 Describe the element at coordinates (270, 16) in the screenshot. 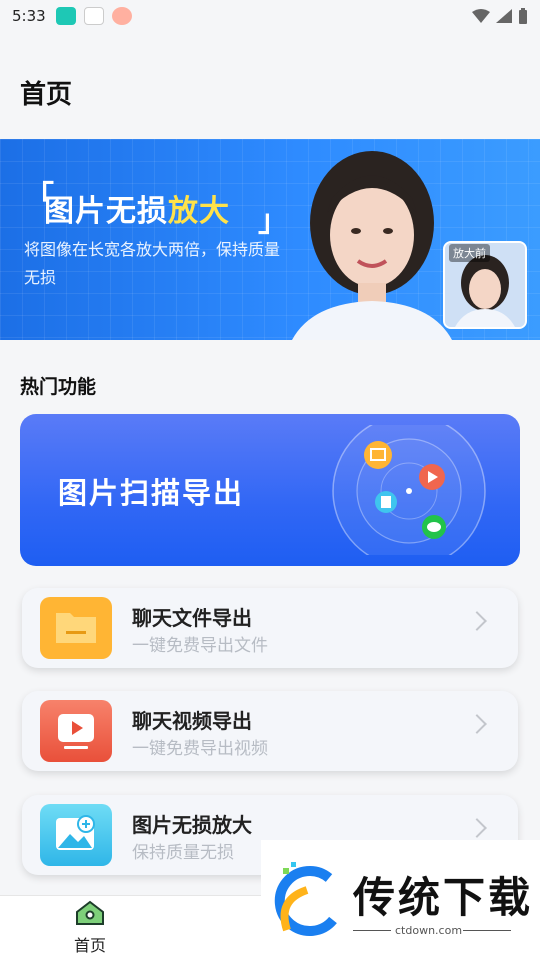

I see `status-bar: 5:33` at that location.